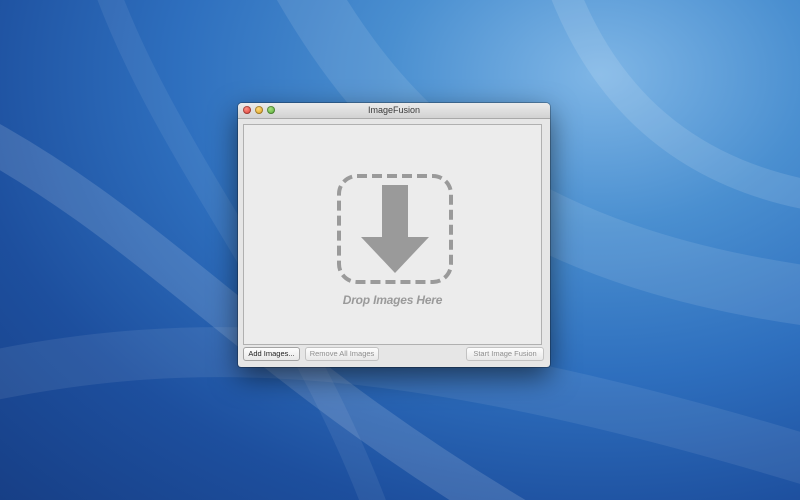 This screenshot has width=800, height=500. Describe the element at coordinates (395, 229) in the screenshot. I see `download-arrow-icon` at that location.